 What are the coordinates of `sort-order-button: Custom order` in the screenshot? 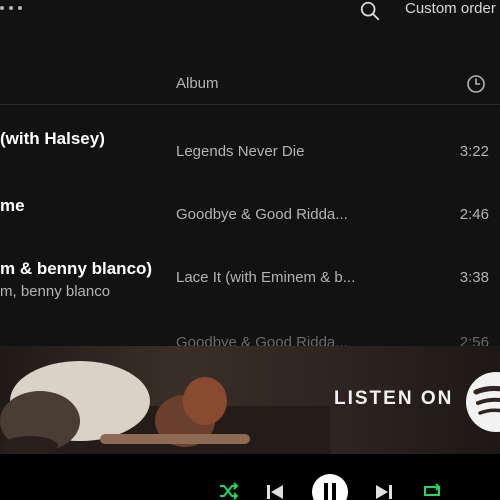 It's located at (450, 8).